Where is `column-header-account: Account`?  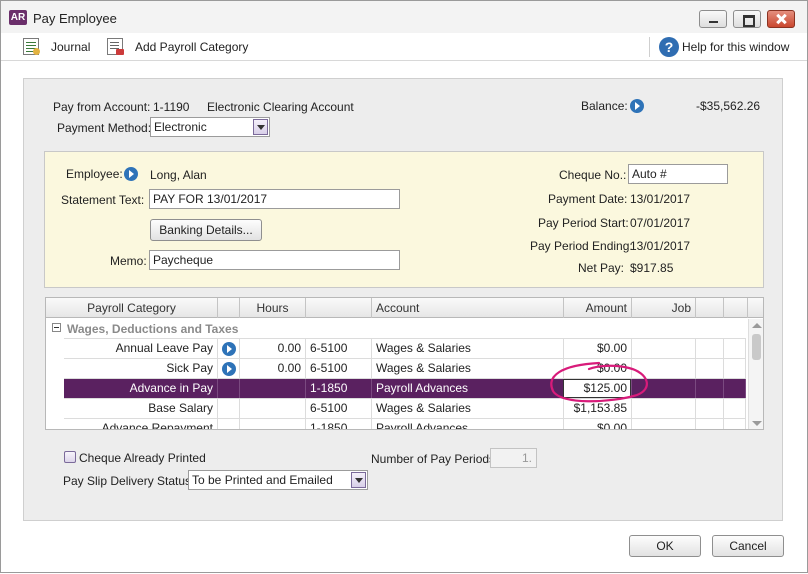 column-header-account: Account is located at coordinates (468, 308).